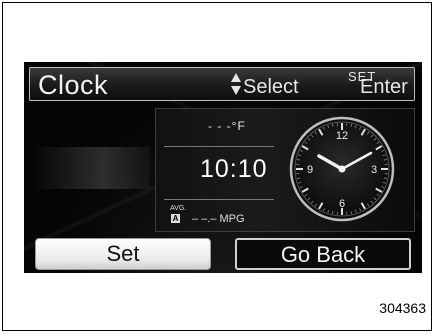 This screenshot has height=335, width=436. Describe the element at coordinates (342, 204) in the screenshot. I see `numeral-6: 6` at that location.